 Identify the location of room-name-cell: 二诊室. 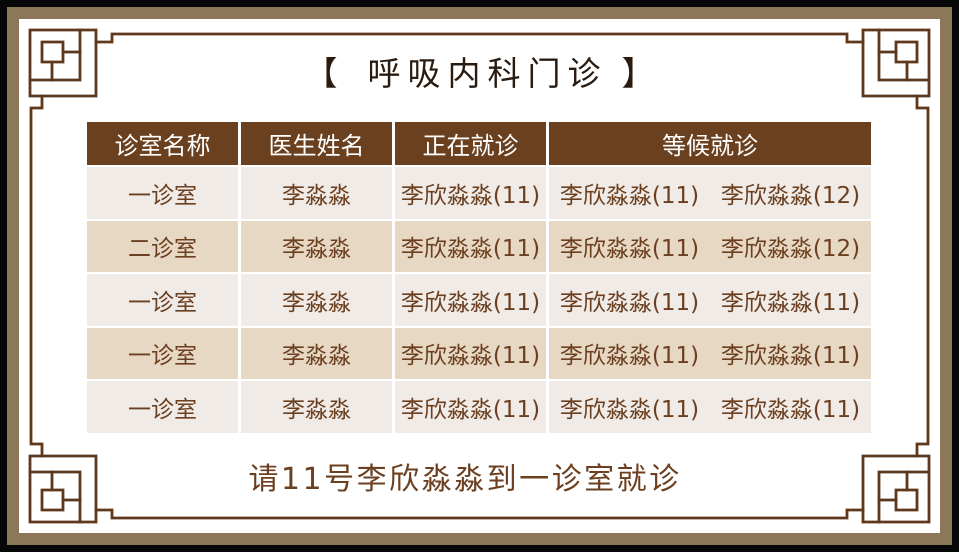
(162, 246).